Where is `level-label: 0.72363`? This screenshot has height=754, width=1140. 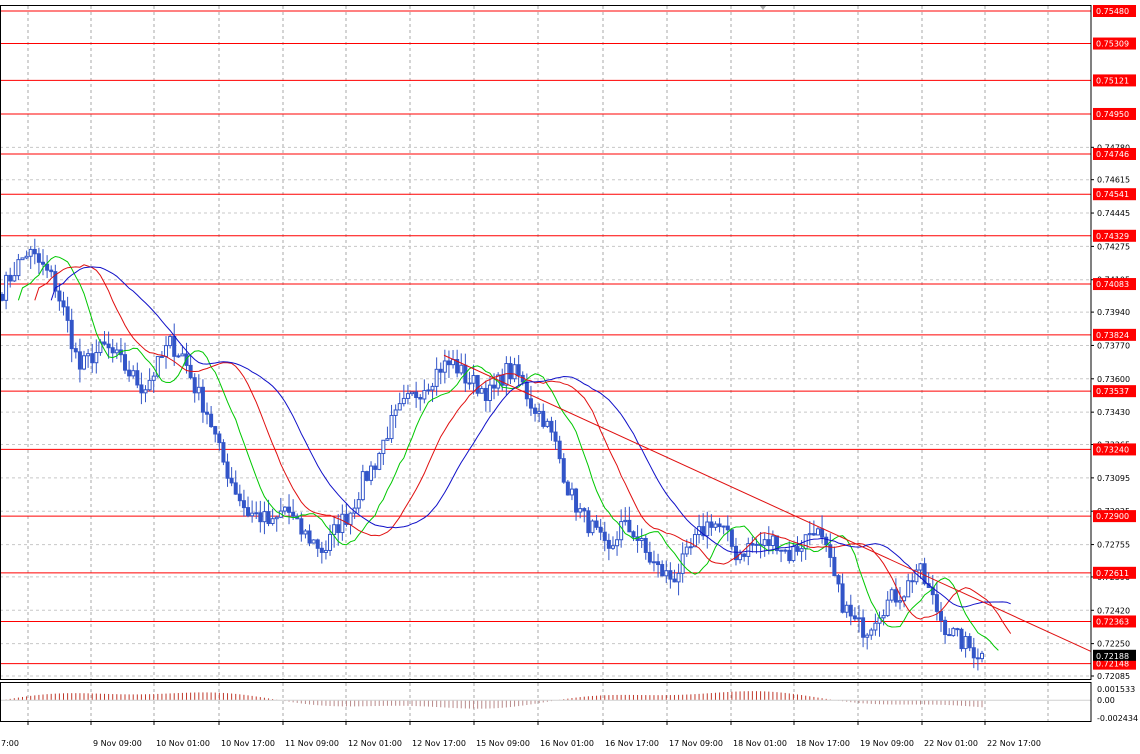
level-label: 0.72363 is located at coordinates (1112, 621).